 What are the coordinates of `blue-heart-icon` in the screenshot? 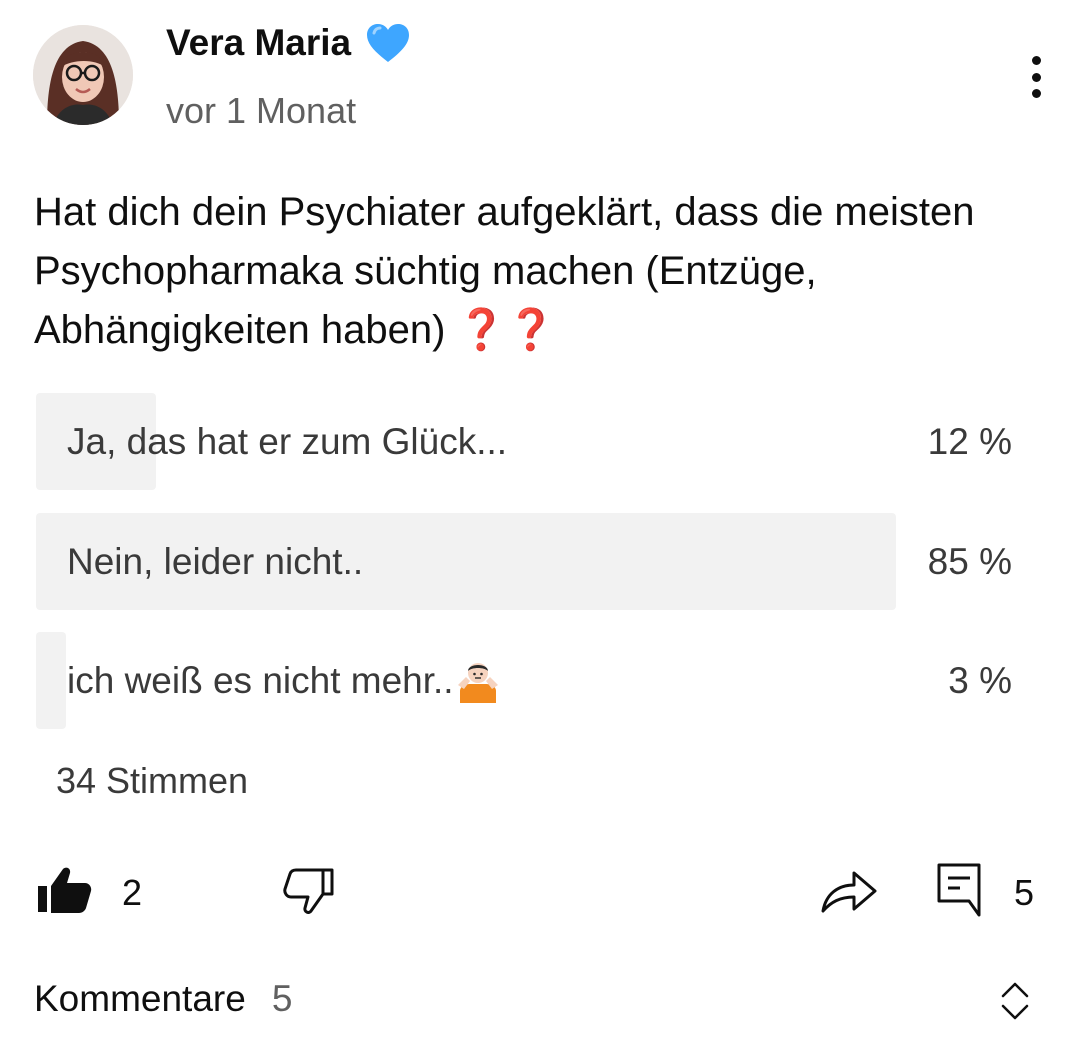 It's located at (388, 43).